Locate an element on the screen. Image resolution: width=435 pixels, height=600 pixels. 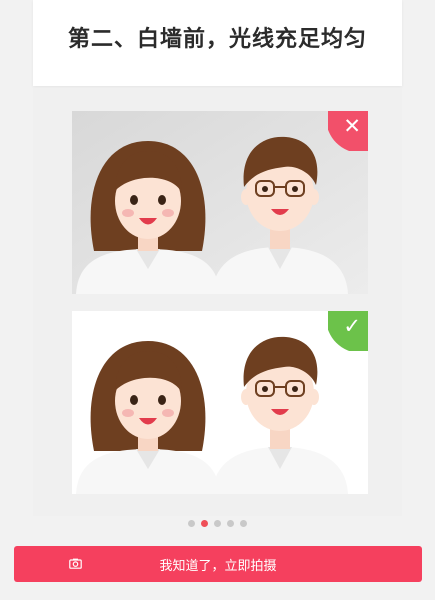
page-indicator is located at coordinates (217, 523).